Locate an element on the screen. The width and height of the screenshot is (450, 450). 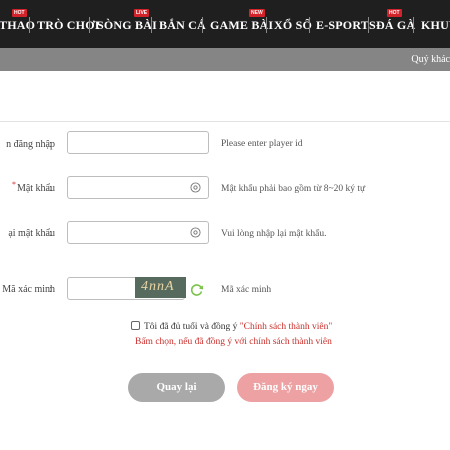
nav-item-da-ga: ĐÁ GÀ is located at coordinates (395, 26).